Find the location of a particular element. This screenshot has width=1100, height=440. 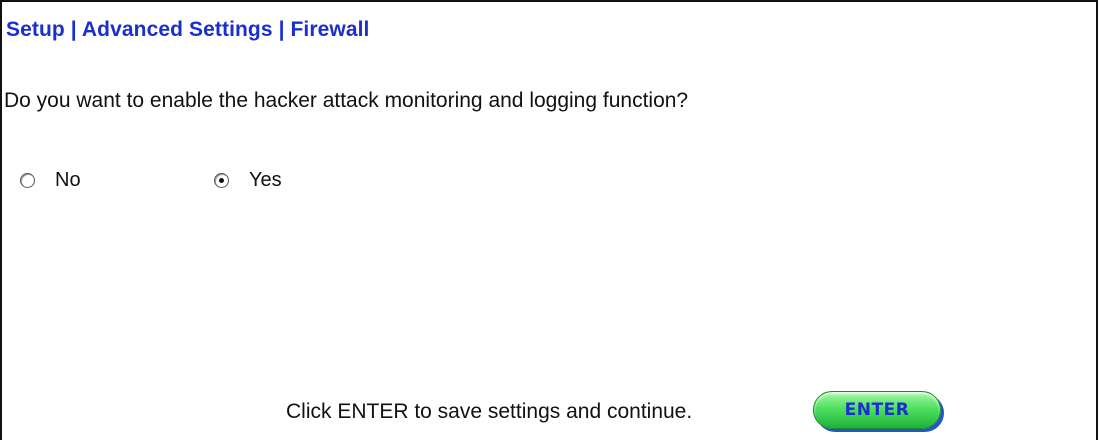

radio-yes-button is located at coordinates (221, 180).